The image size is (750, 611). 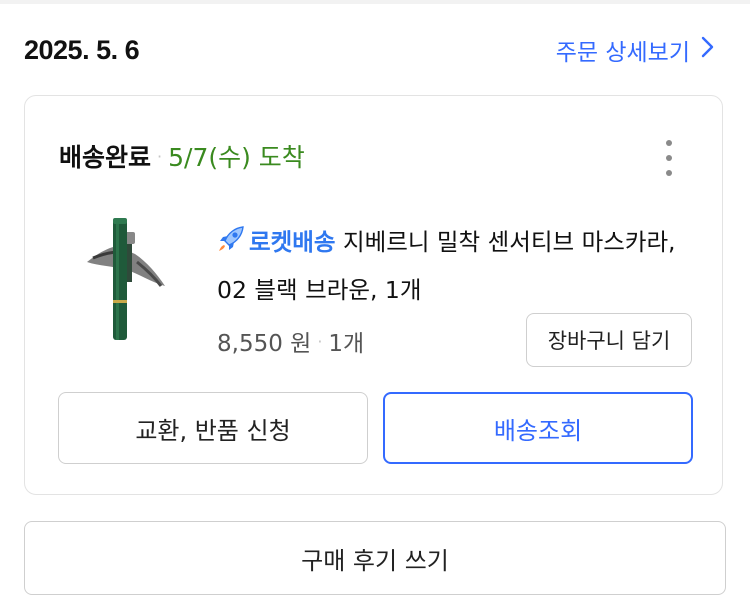 What do you see at coordinates (375, 2) in the screenshot?
I see `top-divider` at bounding box center [375, 2].